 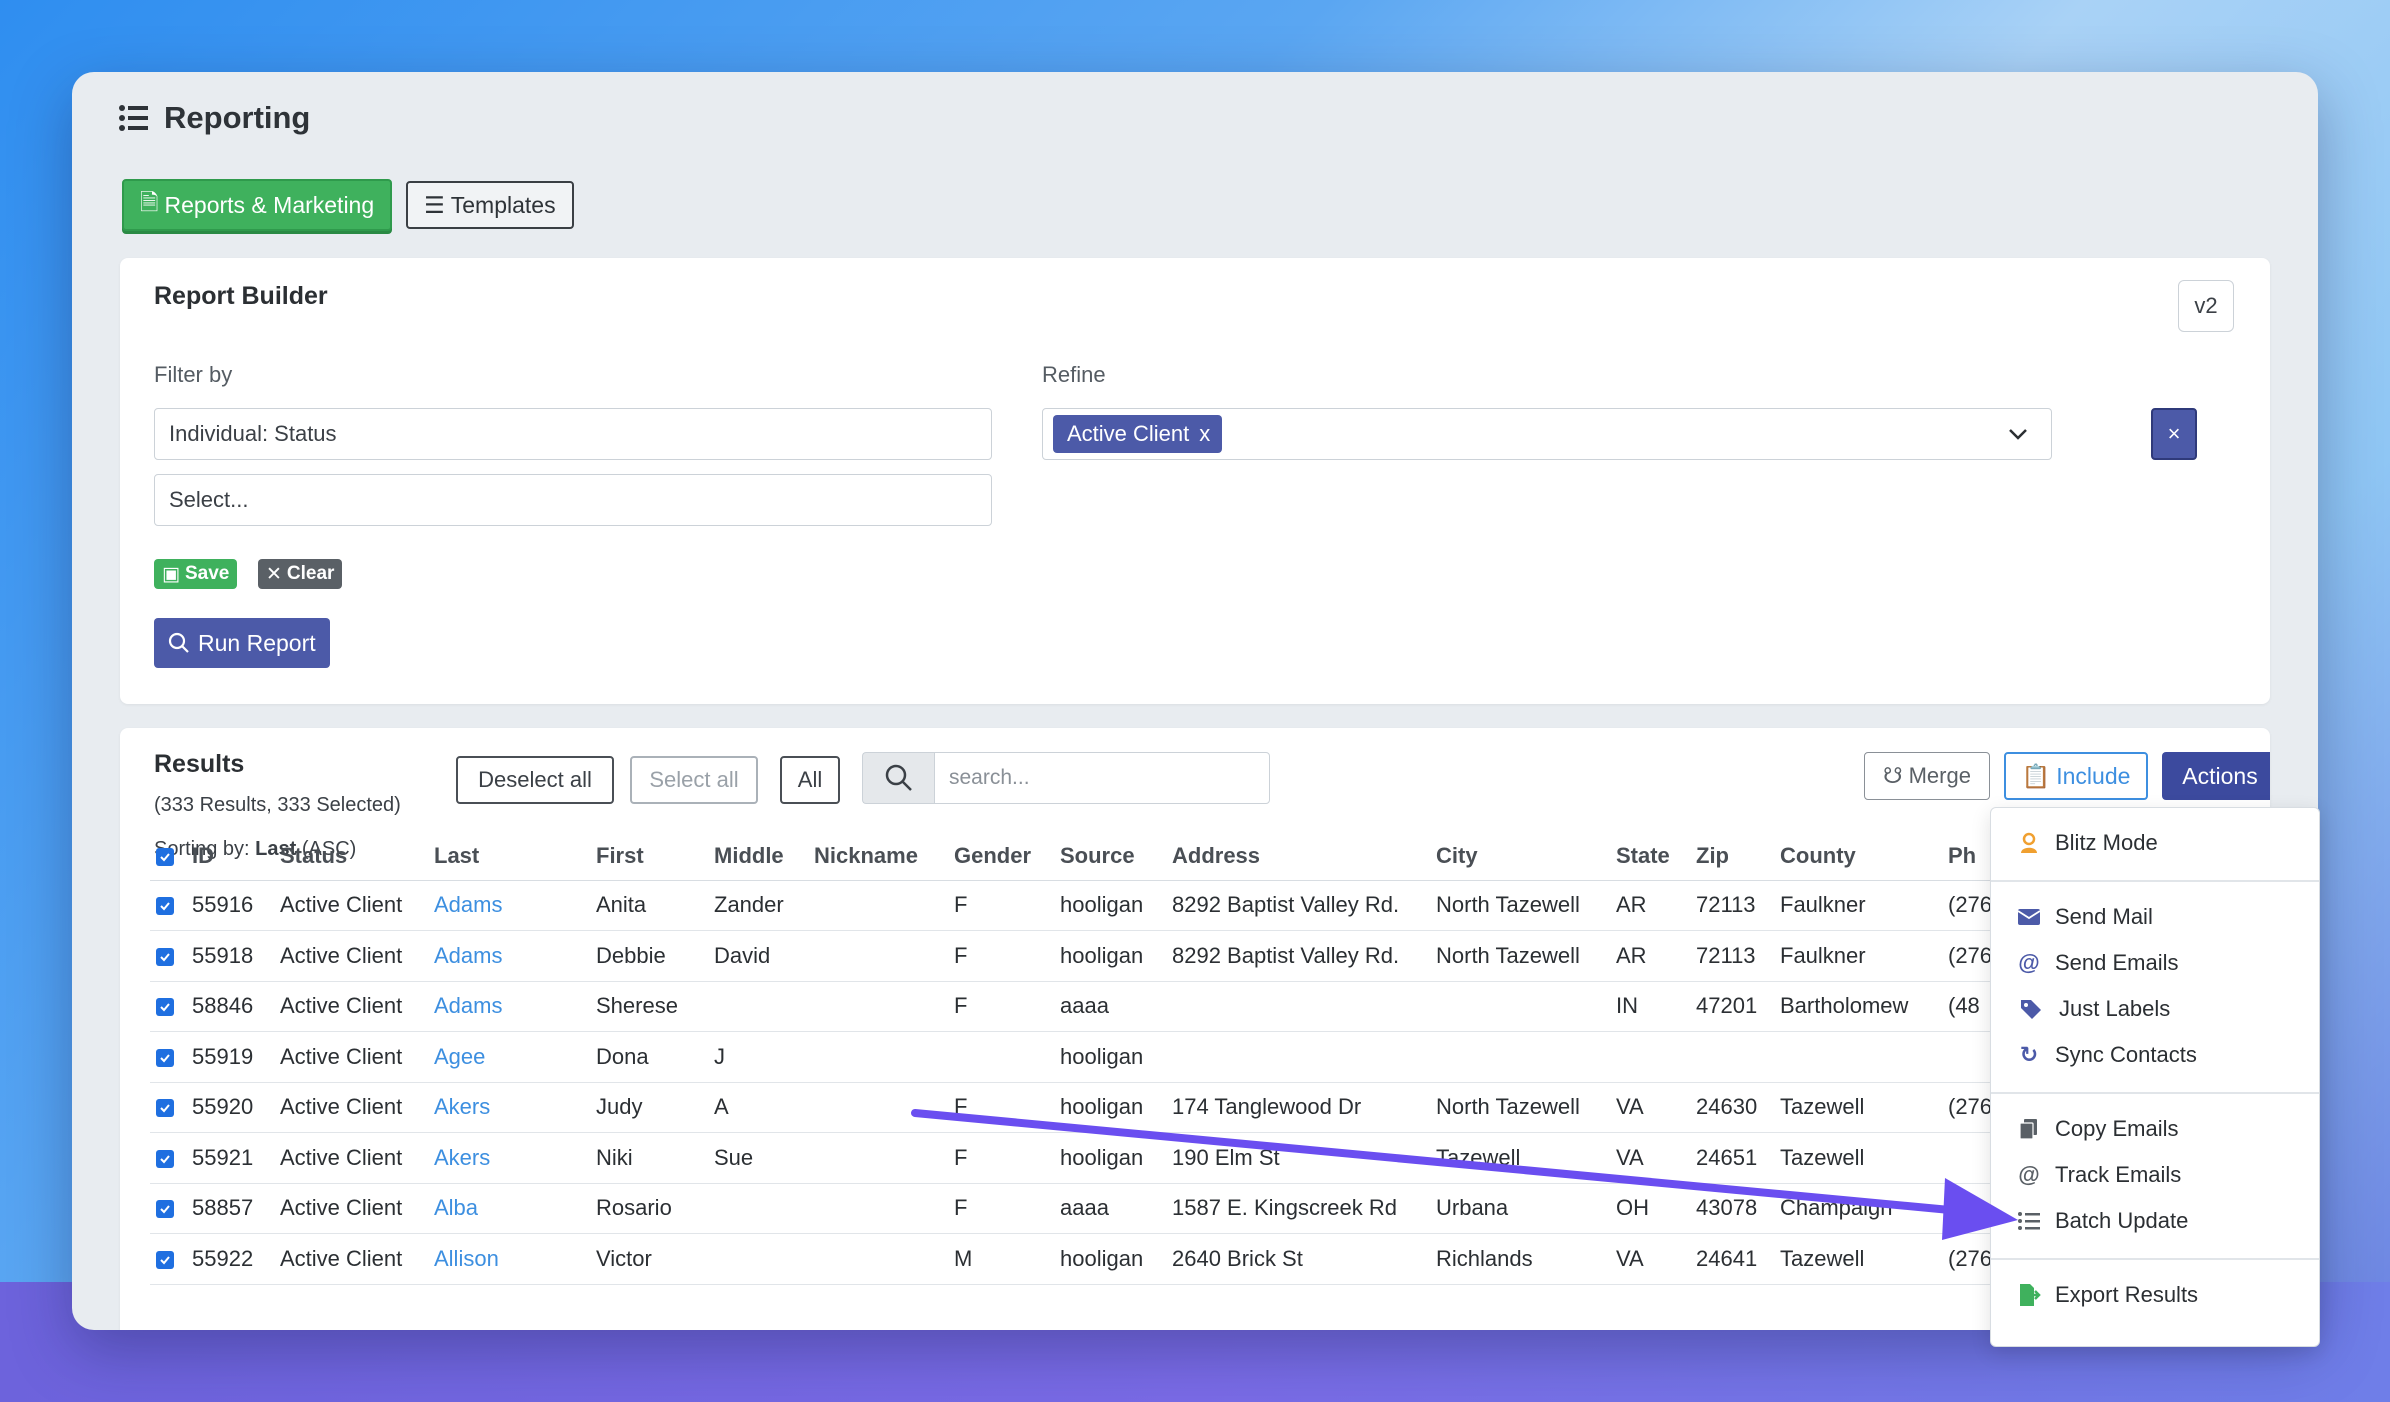 What do you see at coordinates (242, 643) in the screenshot?
I see `run-report-button: Run Report` at bounding box center [242, 643].